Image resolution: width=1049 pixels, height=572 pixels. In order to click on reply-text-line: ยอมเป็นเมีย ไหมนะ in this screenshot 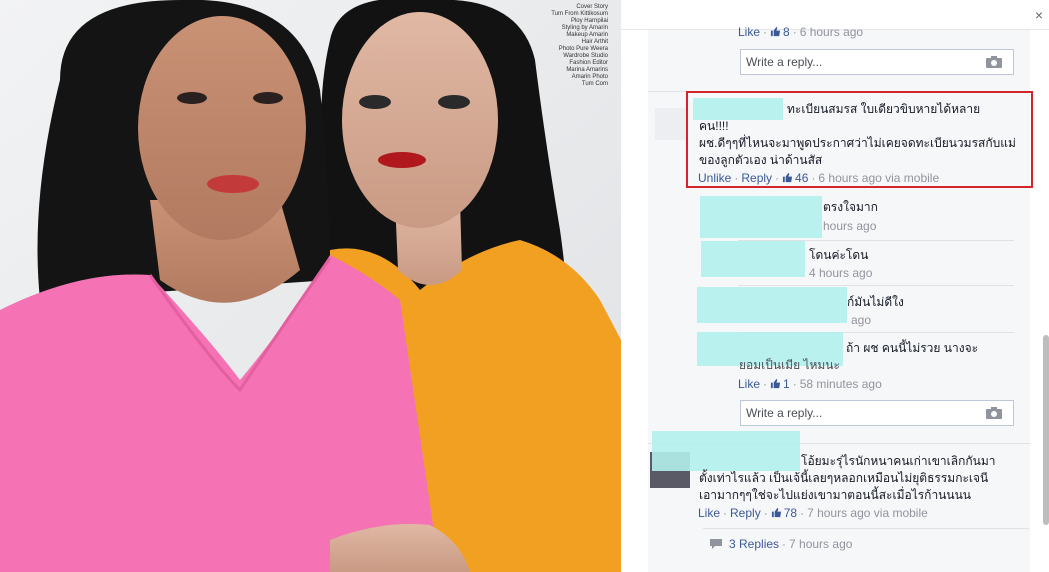, I will do `click(789, 365)`.